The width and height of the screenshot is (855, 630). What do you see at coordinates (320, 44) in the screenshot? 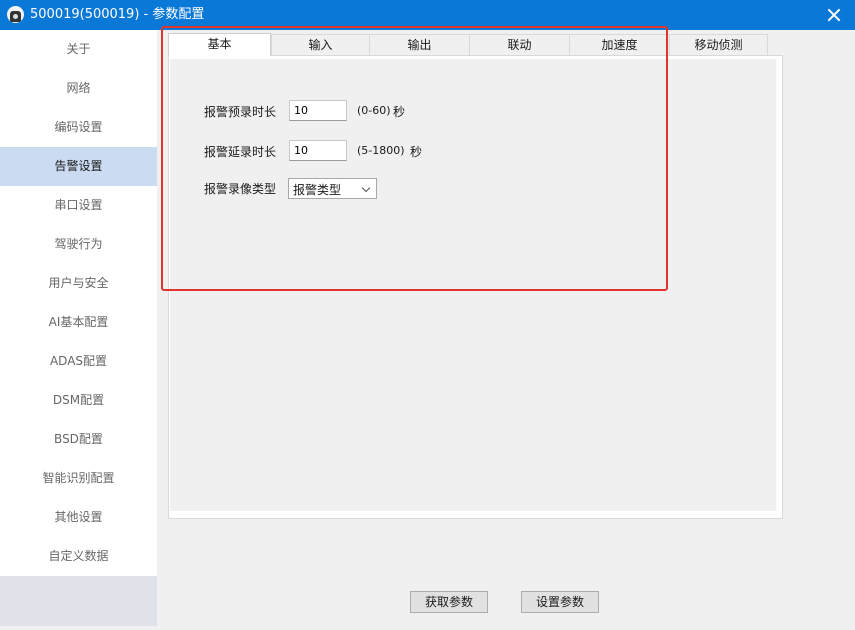
I see `tab-input: 输入` at bounding box center [320, 44].